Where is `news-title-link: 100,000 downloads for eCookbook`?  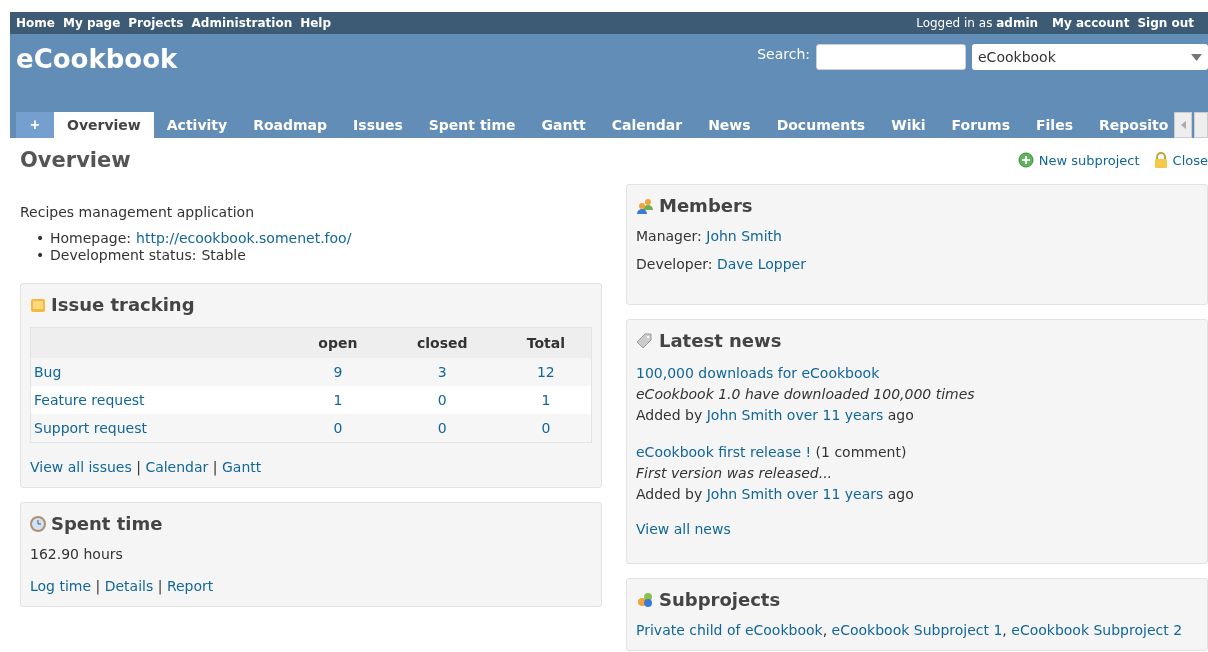
news-title-link: 100,000 downloads for eCookbook is located at coordinates (758, 373).